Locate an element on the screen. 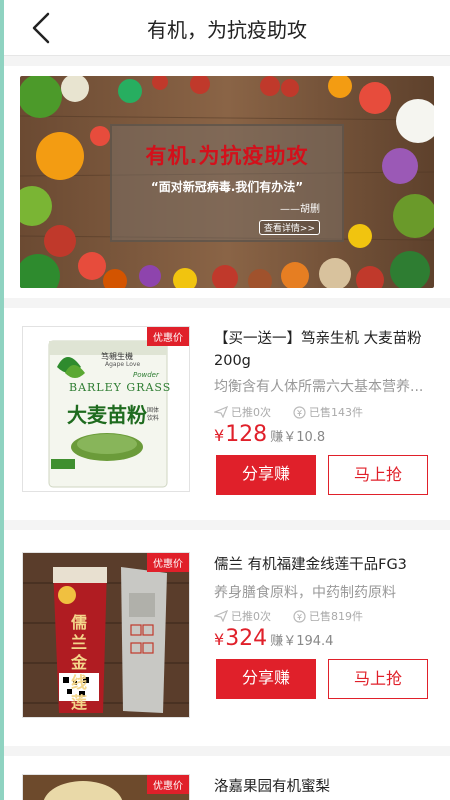 The height and width of the screenshot is (800, 450). price-row: ¥ 324 赚￥194.4 is located at coordinates (273, 638).